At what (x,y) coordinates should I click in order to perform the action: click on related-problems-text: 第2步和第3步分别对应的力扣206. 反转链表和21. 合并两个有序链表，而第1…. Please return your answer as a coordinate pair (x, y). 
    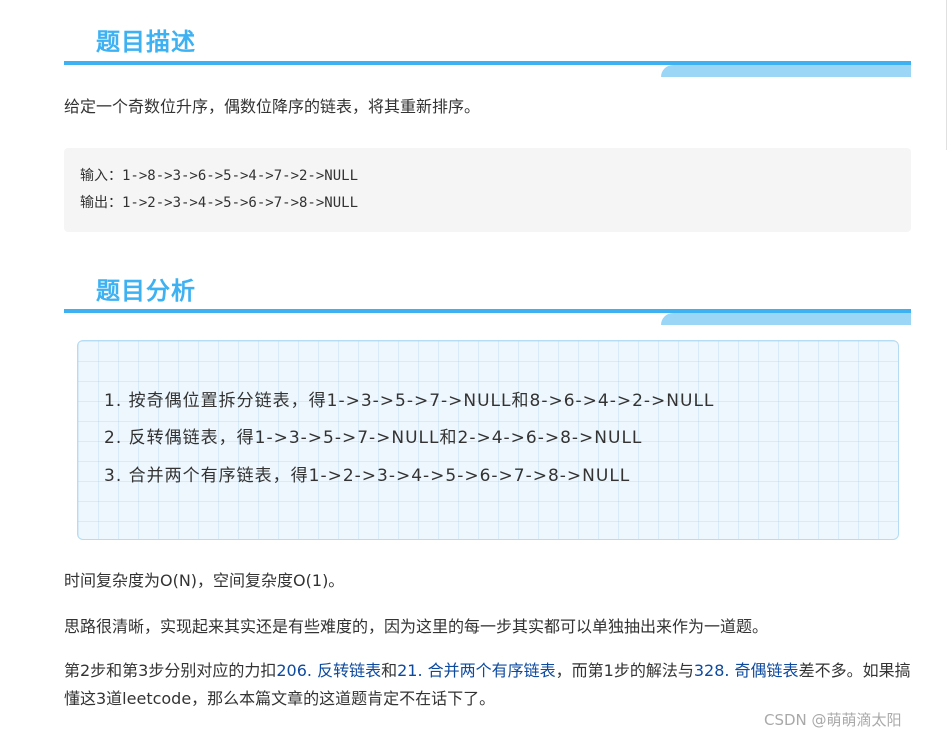
    Looking at the image, I should click on (489, 685).